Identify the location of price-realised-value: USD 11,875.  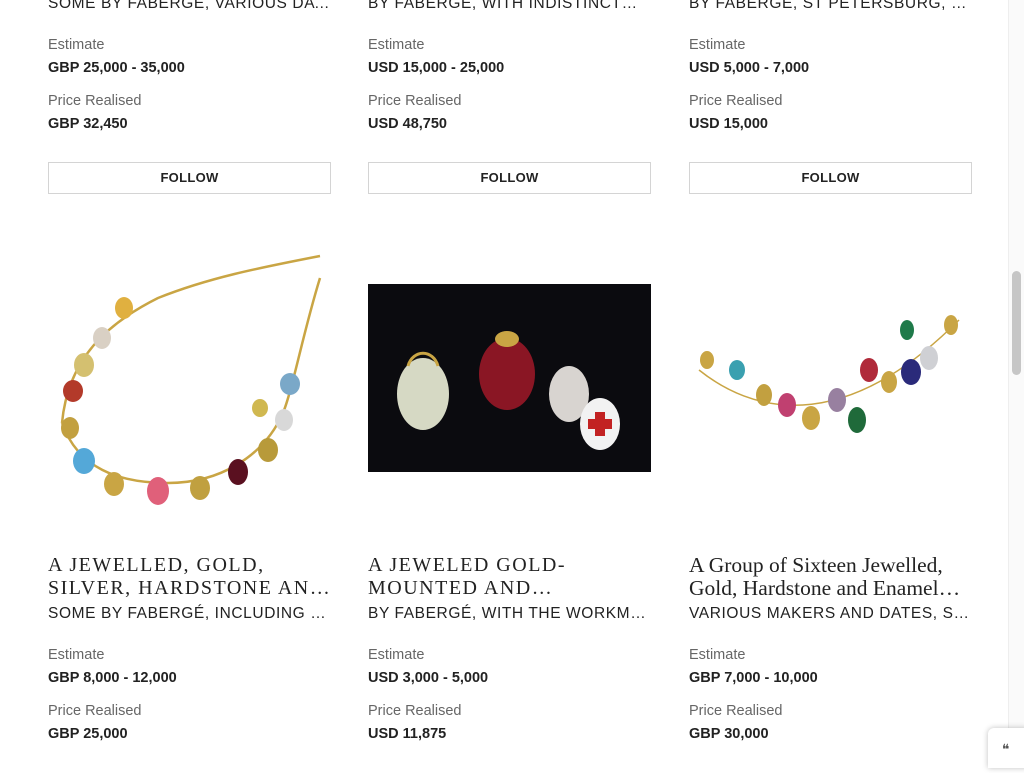
(407, 734).